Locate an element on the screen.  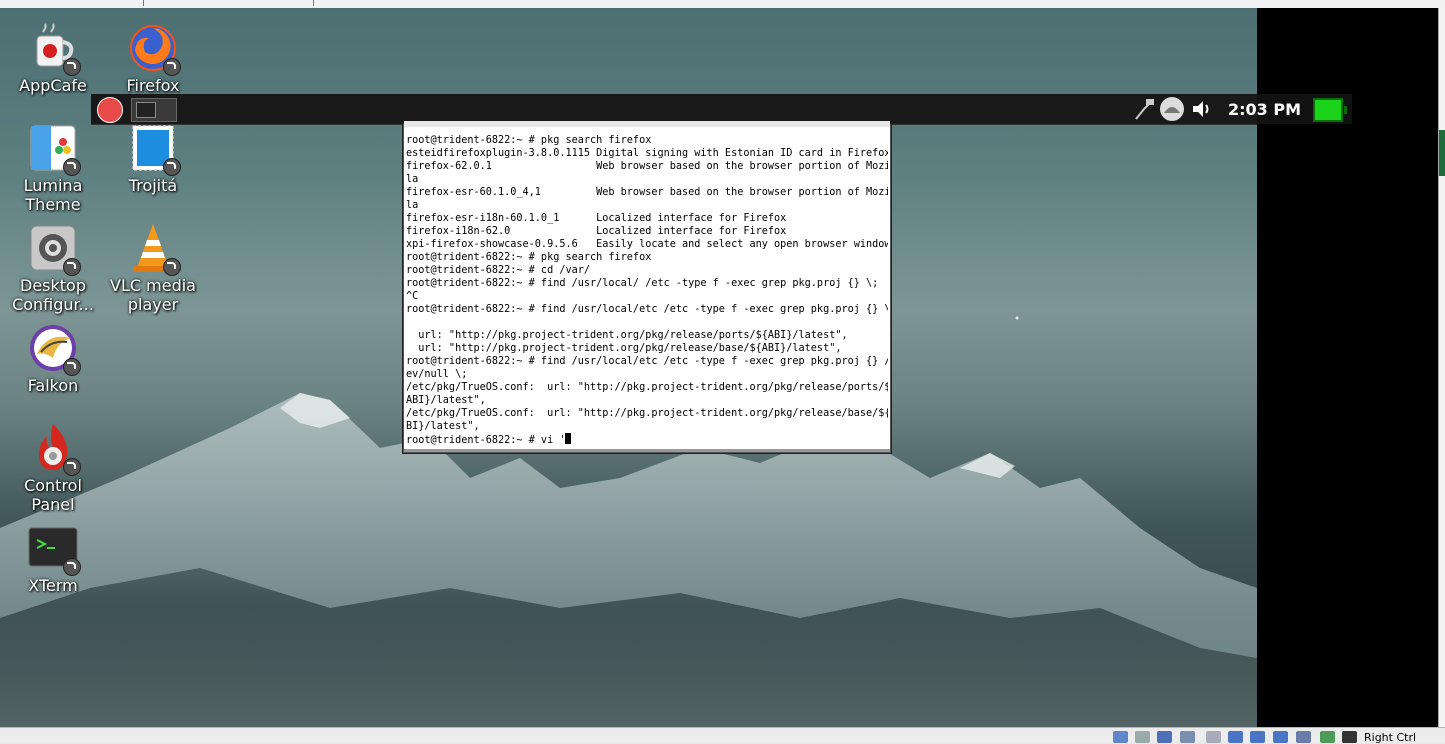
vlc-cone-icon is located at coordinates (154, 249).